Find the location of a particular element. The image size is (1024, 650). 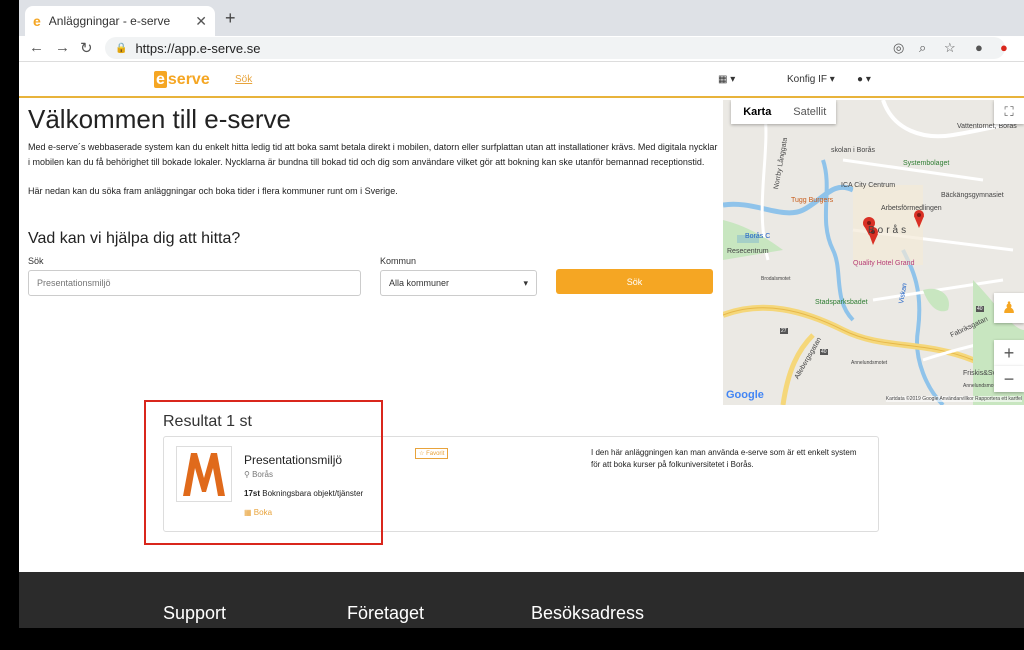

map-label-vattentornet: Vattentornet, Borås is located at coordinates (987, 126).